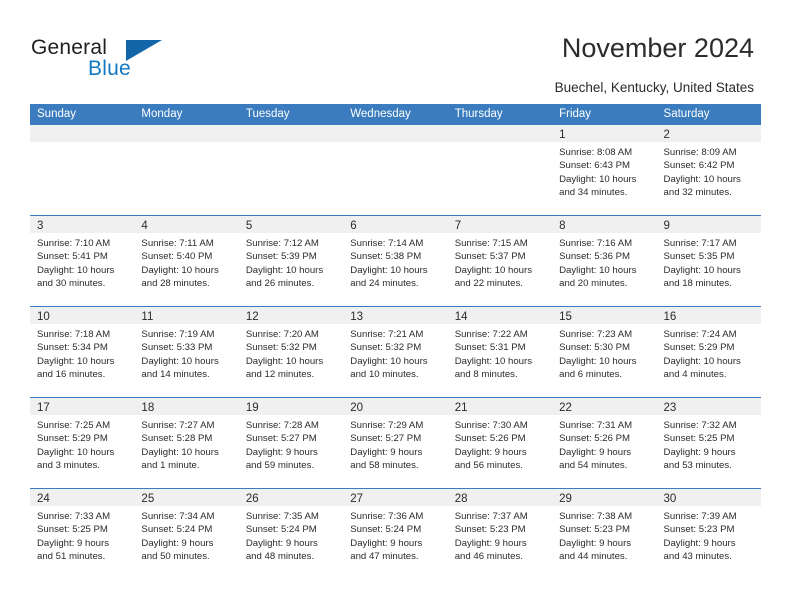 The height and width of the screenshot is (612, 792). What do you see at coordinates (282, 425) in the screenshot?
I see `sunrise-text: Sunrise: 7:28 AM` at bounding box center [282, 425].